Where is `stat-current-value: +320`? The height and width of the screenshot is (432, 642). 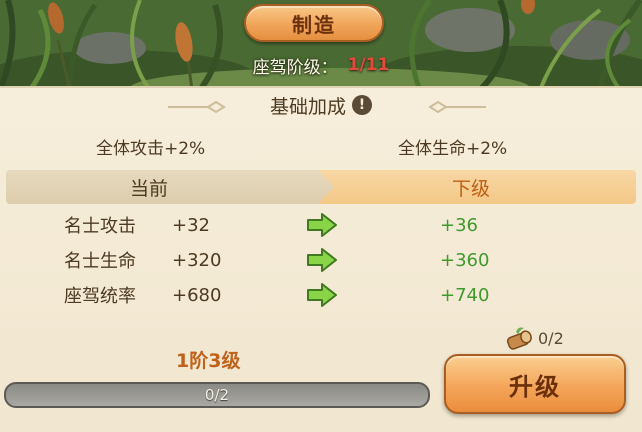 stat-current-value: +320 is located at coordinates (197, 260).